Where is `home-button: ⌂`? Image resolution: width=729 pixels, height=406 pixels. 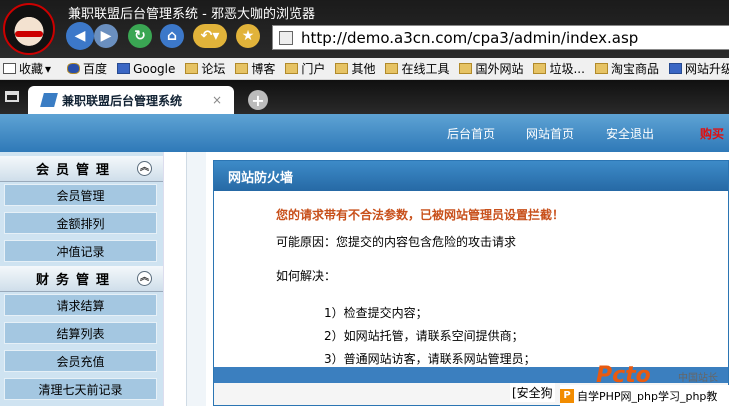
home-button: ⌂ is located at coordinates (172, 36).